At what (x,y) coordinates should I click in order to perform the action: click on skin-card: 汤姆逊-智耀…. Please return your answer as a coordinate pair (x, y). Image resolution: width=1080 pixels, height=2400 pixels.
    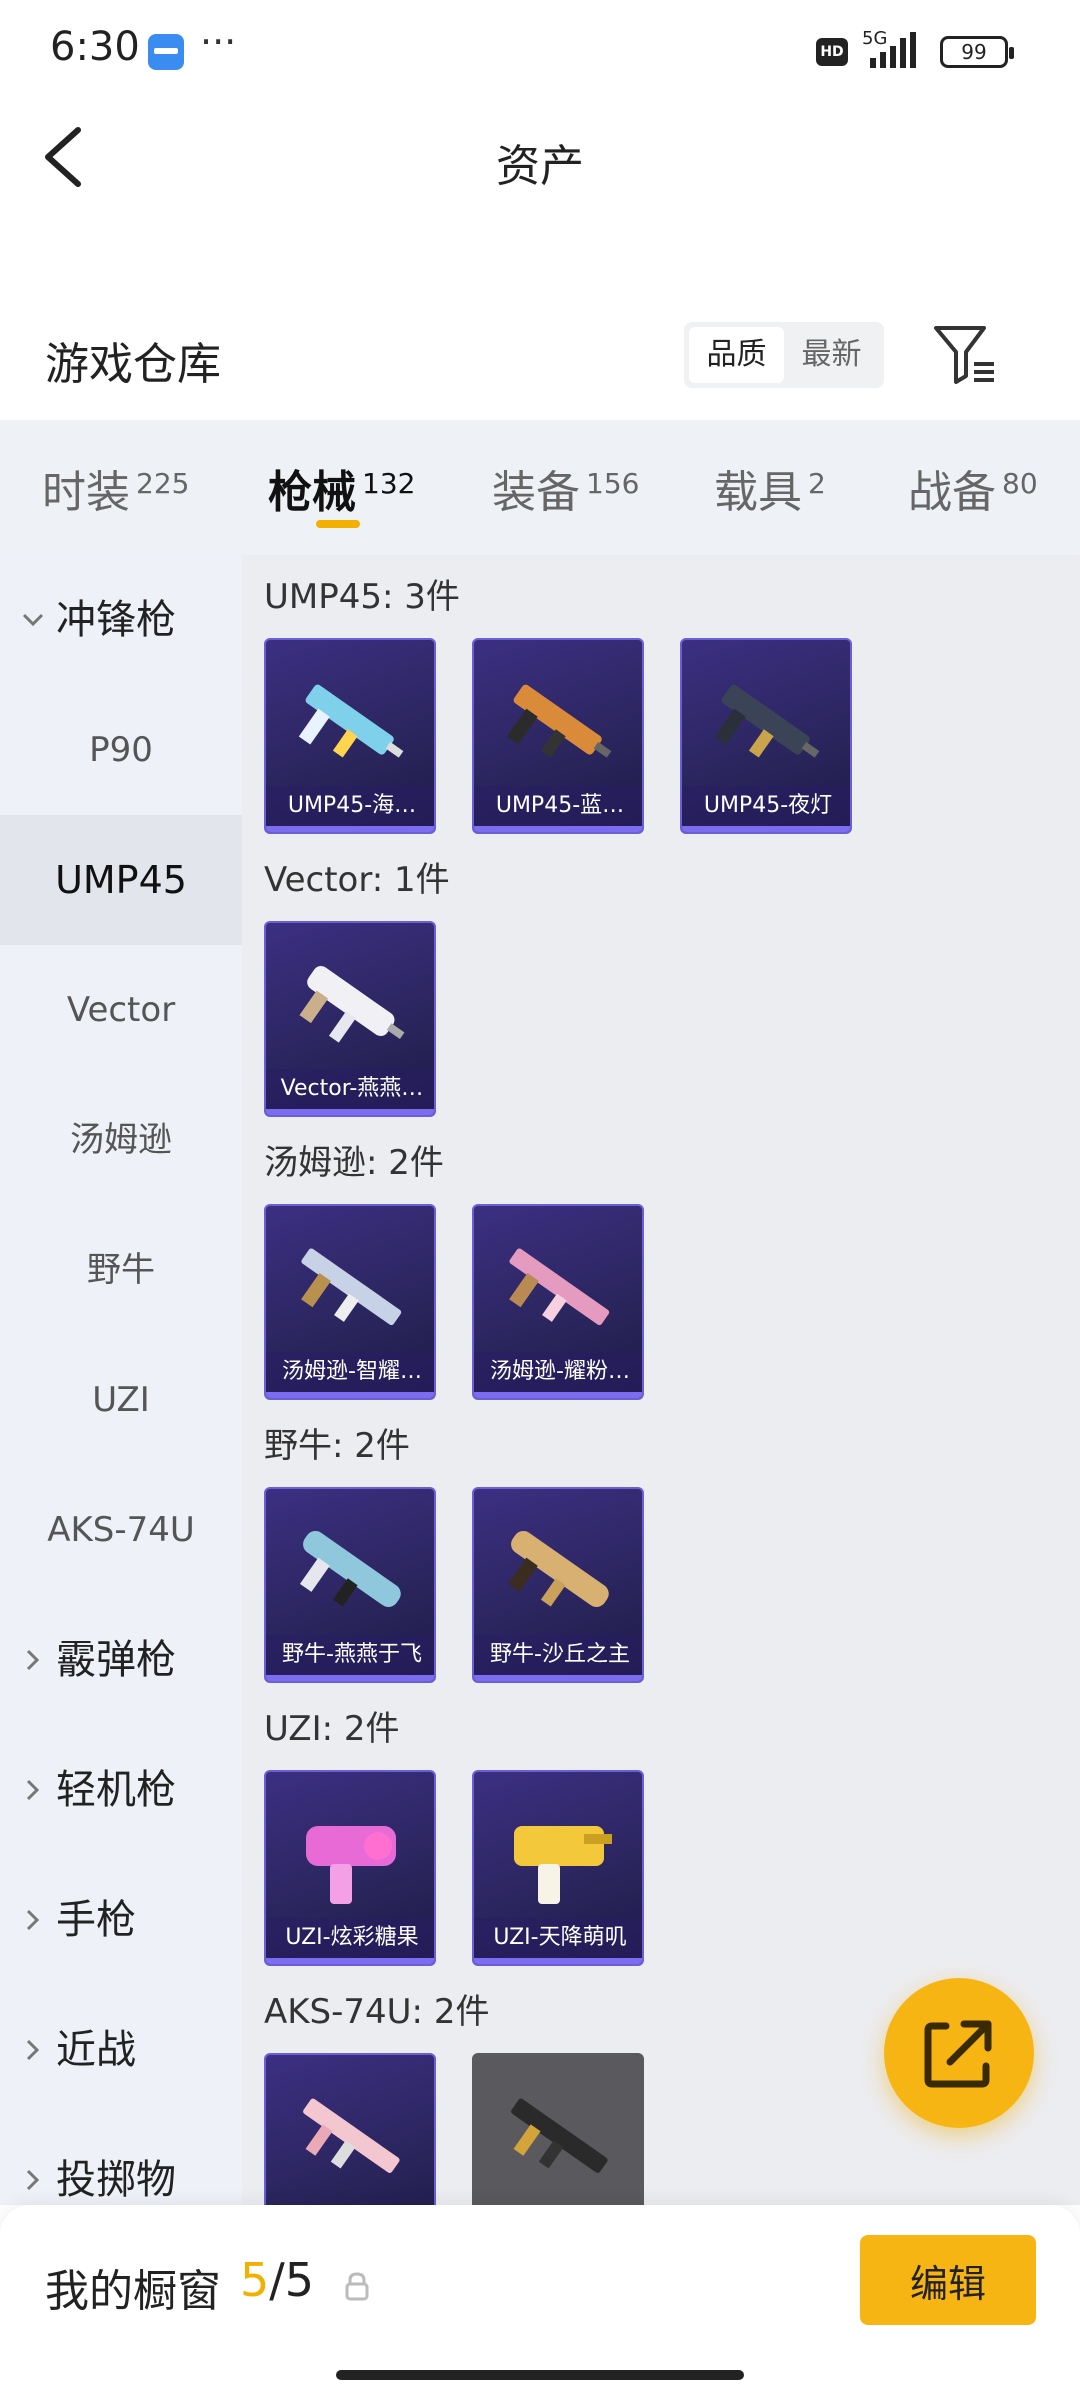
    Looking at the image, I should click on (350, 1302).